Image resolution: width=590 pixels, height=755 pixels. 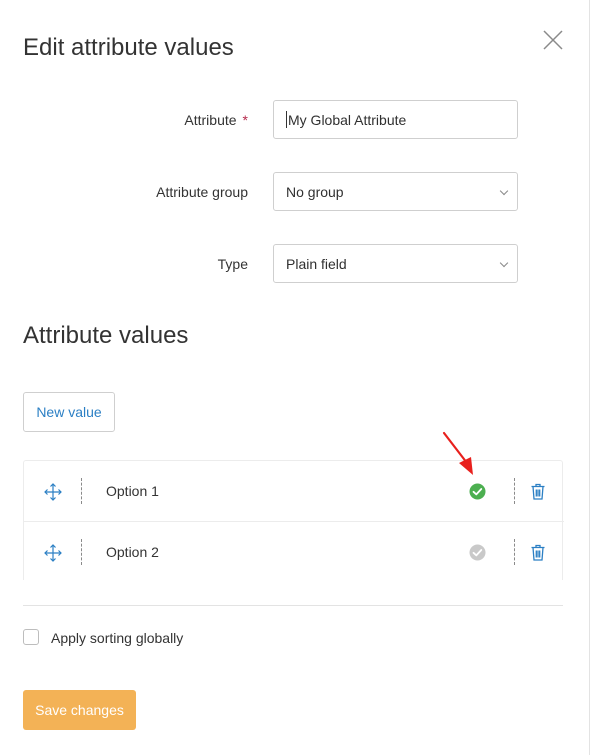 What do you see at coordinates (117, 638) in the screenshot?
I see `apply-sorting-label: Apply sorting globally` at bounding box center [117, 638].